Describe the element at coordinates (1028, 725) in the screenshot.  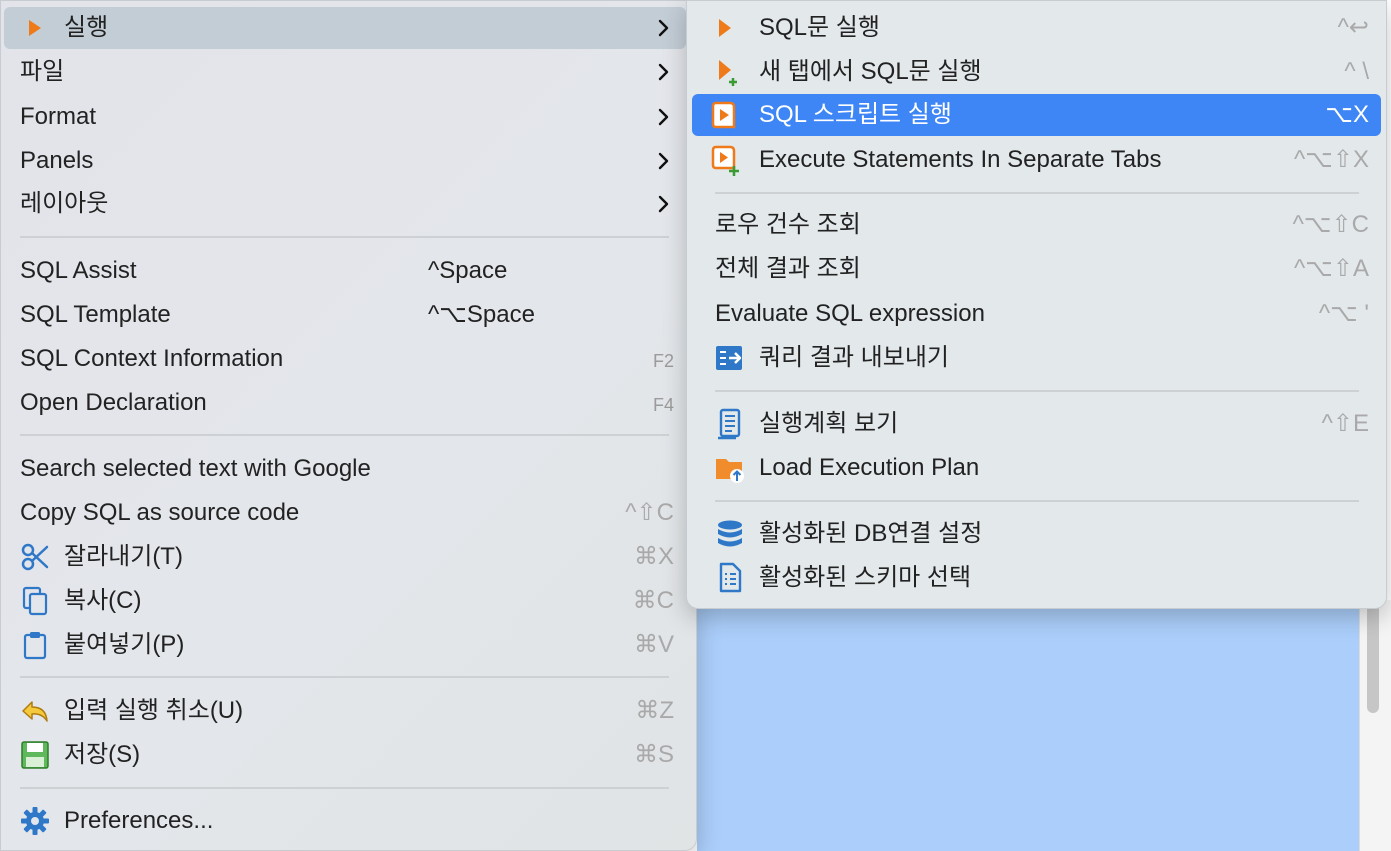
I see `editor-selection-area` at that location.